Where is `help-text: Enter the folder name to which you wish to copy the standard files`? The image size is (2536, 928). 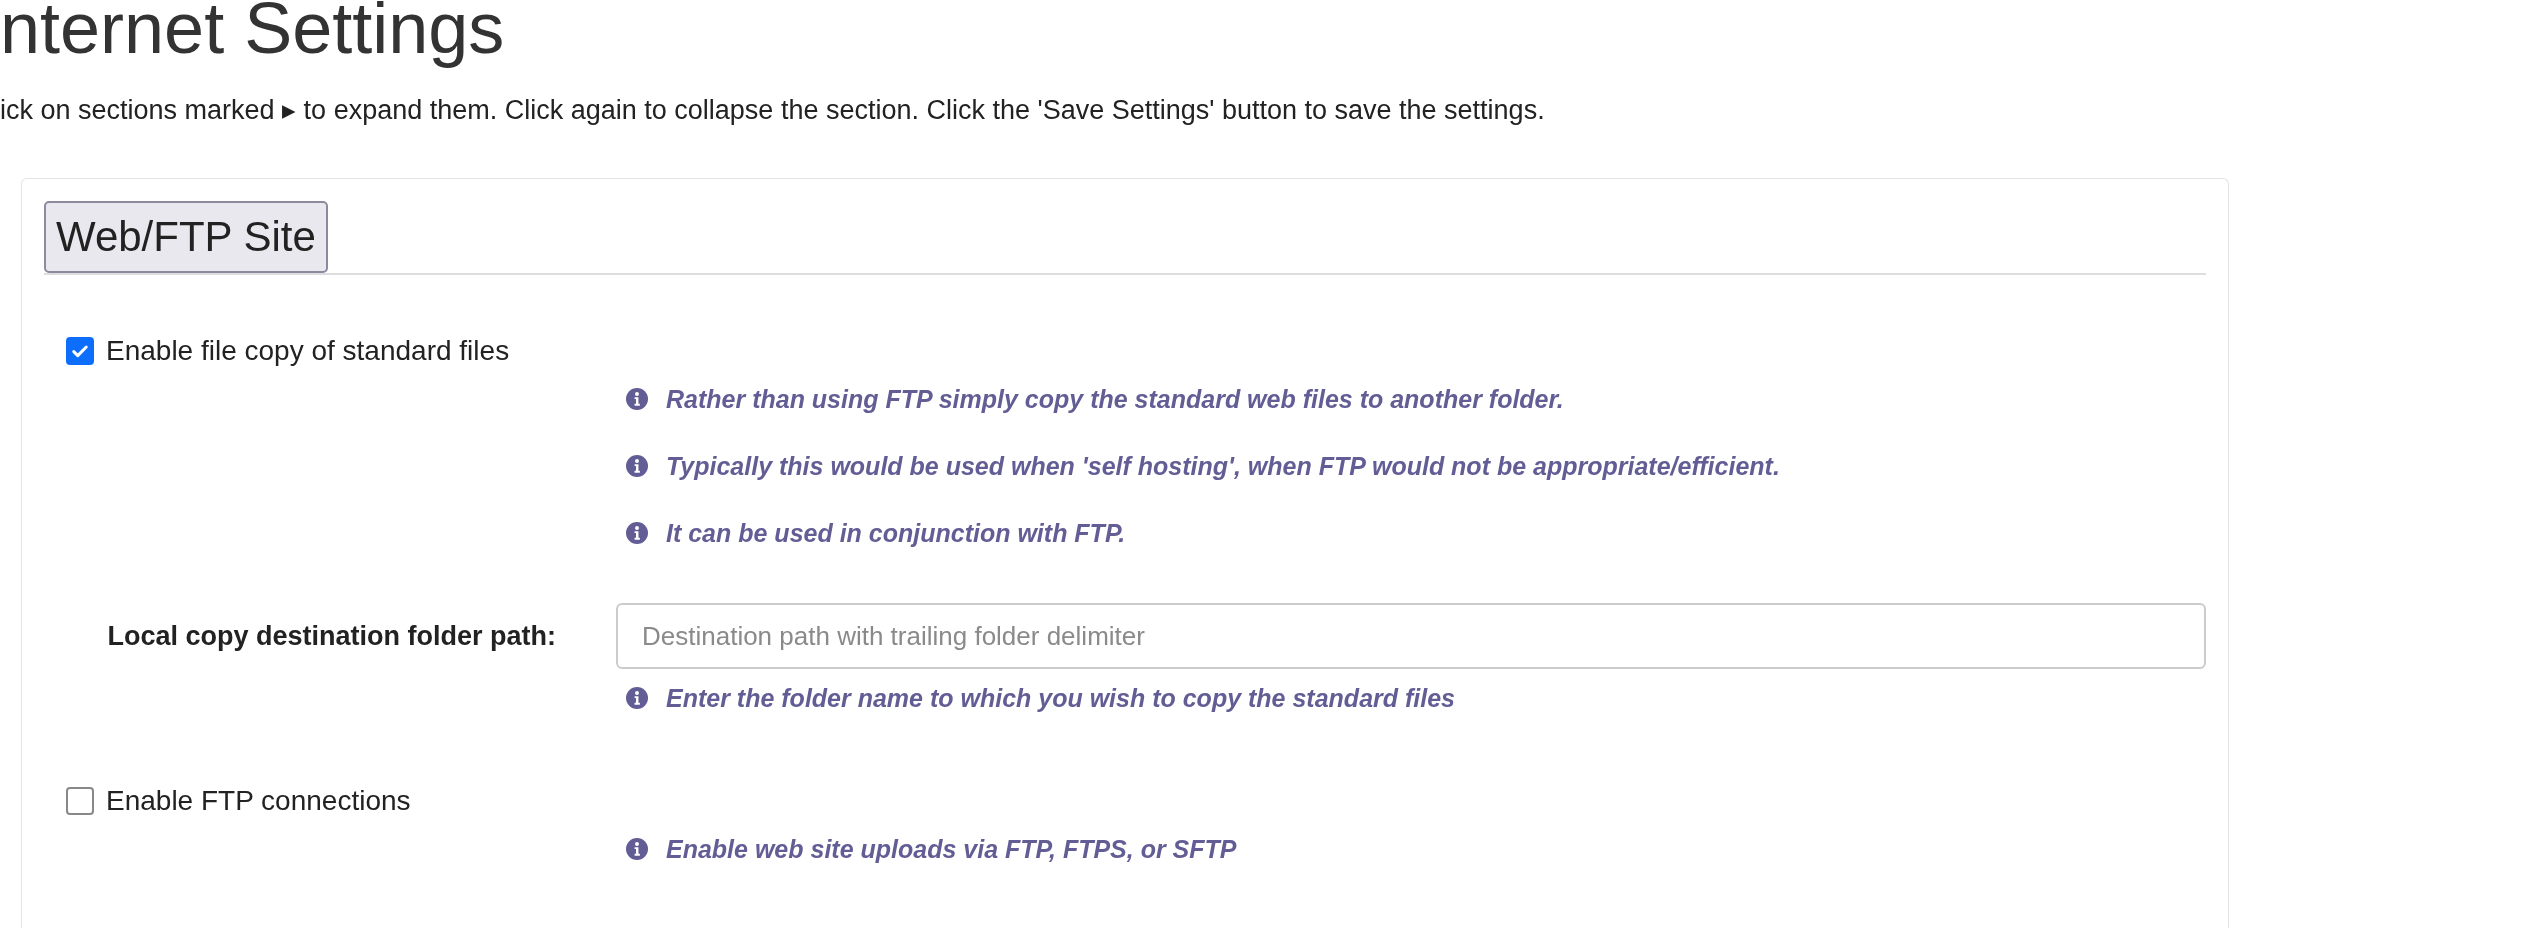 help-text: Enter the folder name to which you wish to copy the standard files is located at coordinates (1060, 698).